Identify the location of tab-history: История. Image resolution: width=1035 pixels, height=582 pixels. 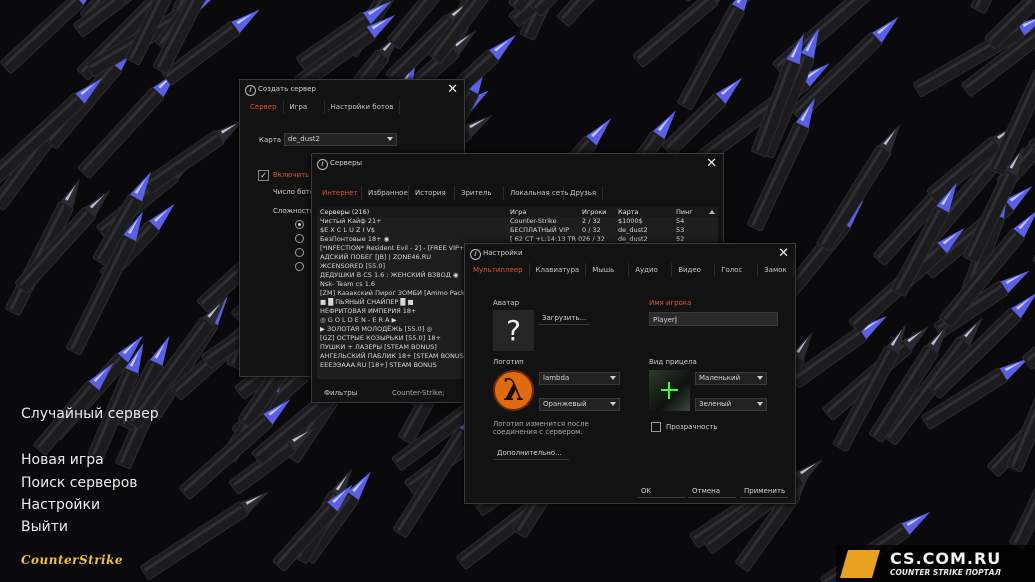
(432, 193).